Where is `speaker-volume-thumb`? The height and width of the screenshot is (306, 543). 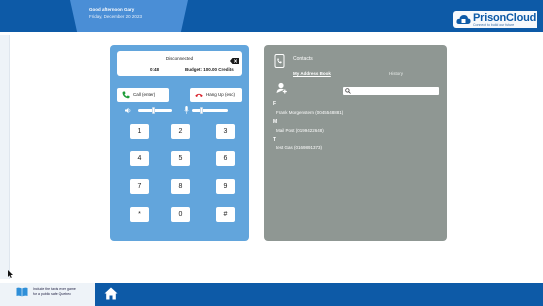
speaker-volume-thumb is located at coordinates (153, 110).